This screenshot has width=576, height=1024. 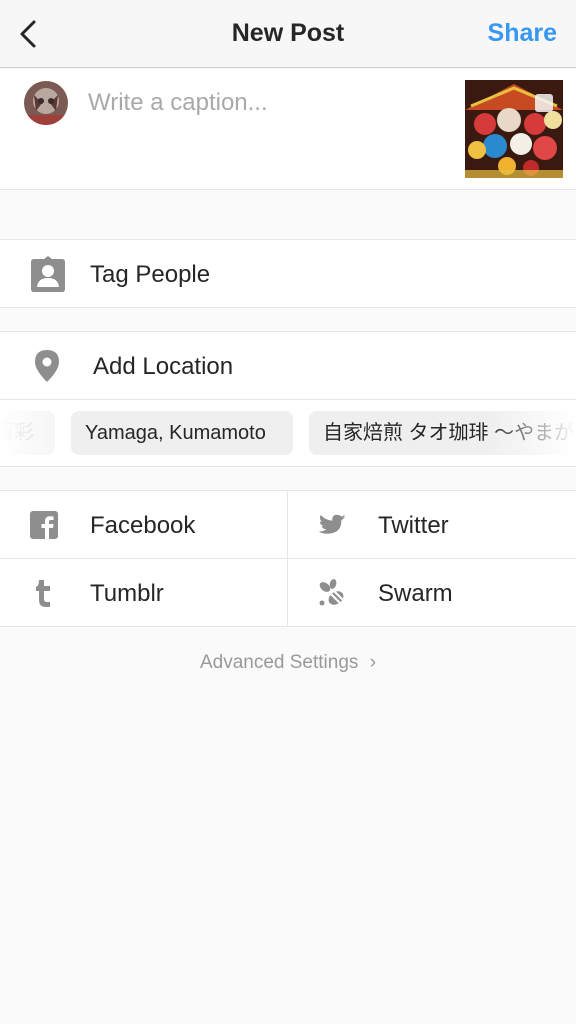 What do you see at coordinates (150, 274) in the screenshot?
I see `tag-people-label: Tag People` at bounding box center [150, 274].